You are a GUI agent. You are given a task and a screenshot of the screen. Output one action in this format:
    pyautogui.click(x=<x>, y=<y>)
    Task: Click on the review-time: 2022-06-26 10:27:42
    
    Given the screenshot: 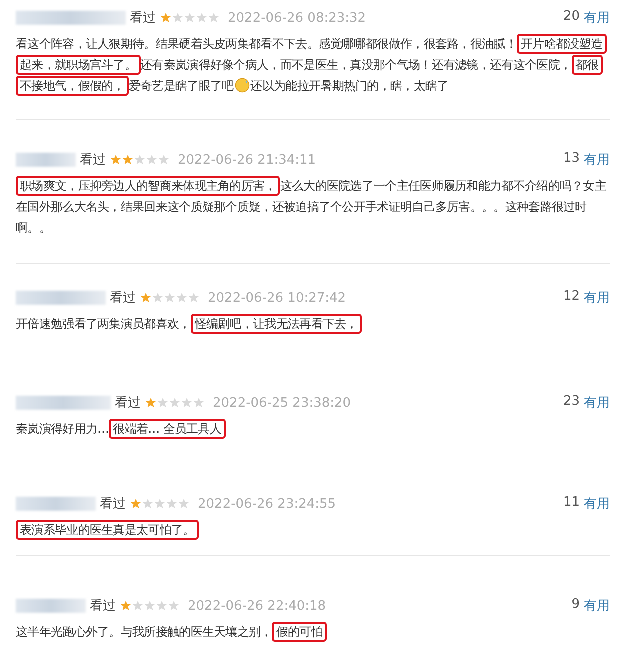 What is the action you would take?
    pyautogui.click(x=277, y=298)
    